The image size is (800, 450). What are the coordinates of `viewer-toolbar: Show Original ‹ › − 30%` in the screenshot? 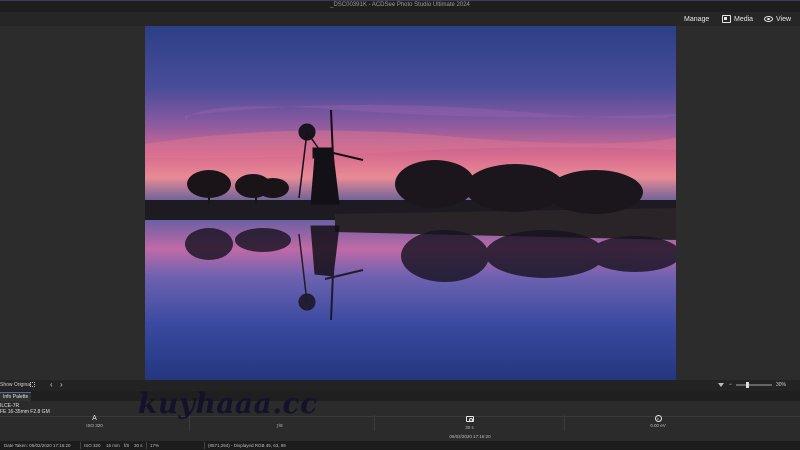 It's located at (400, 385).